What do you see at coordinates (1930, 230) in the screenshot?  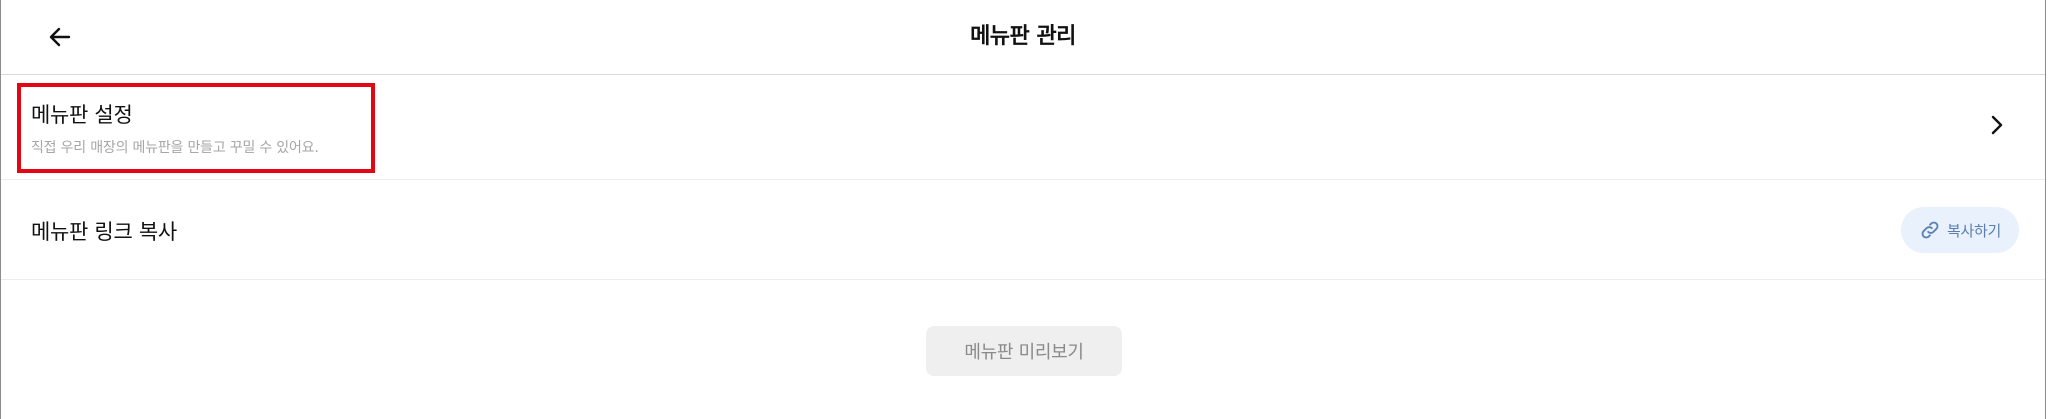 I see `link-icon` at bounding box center [1930, 230].